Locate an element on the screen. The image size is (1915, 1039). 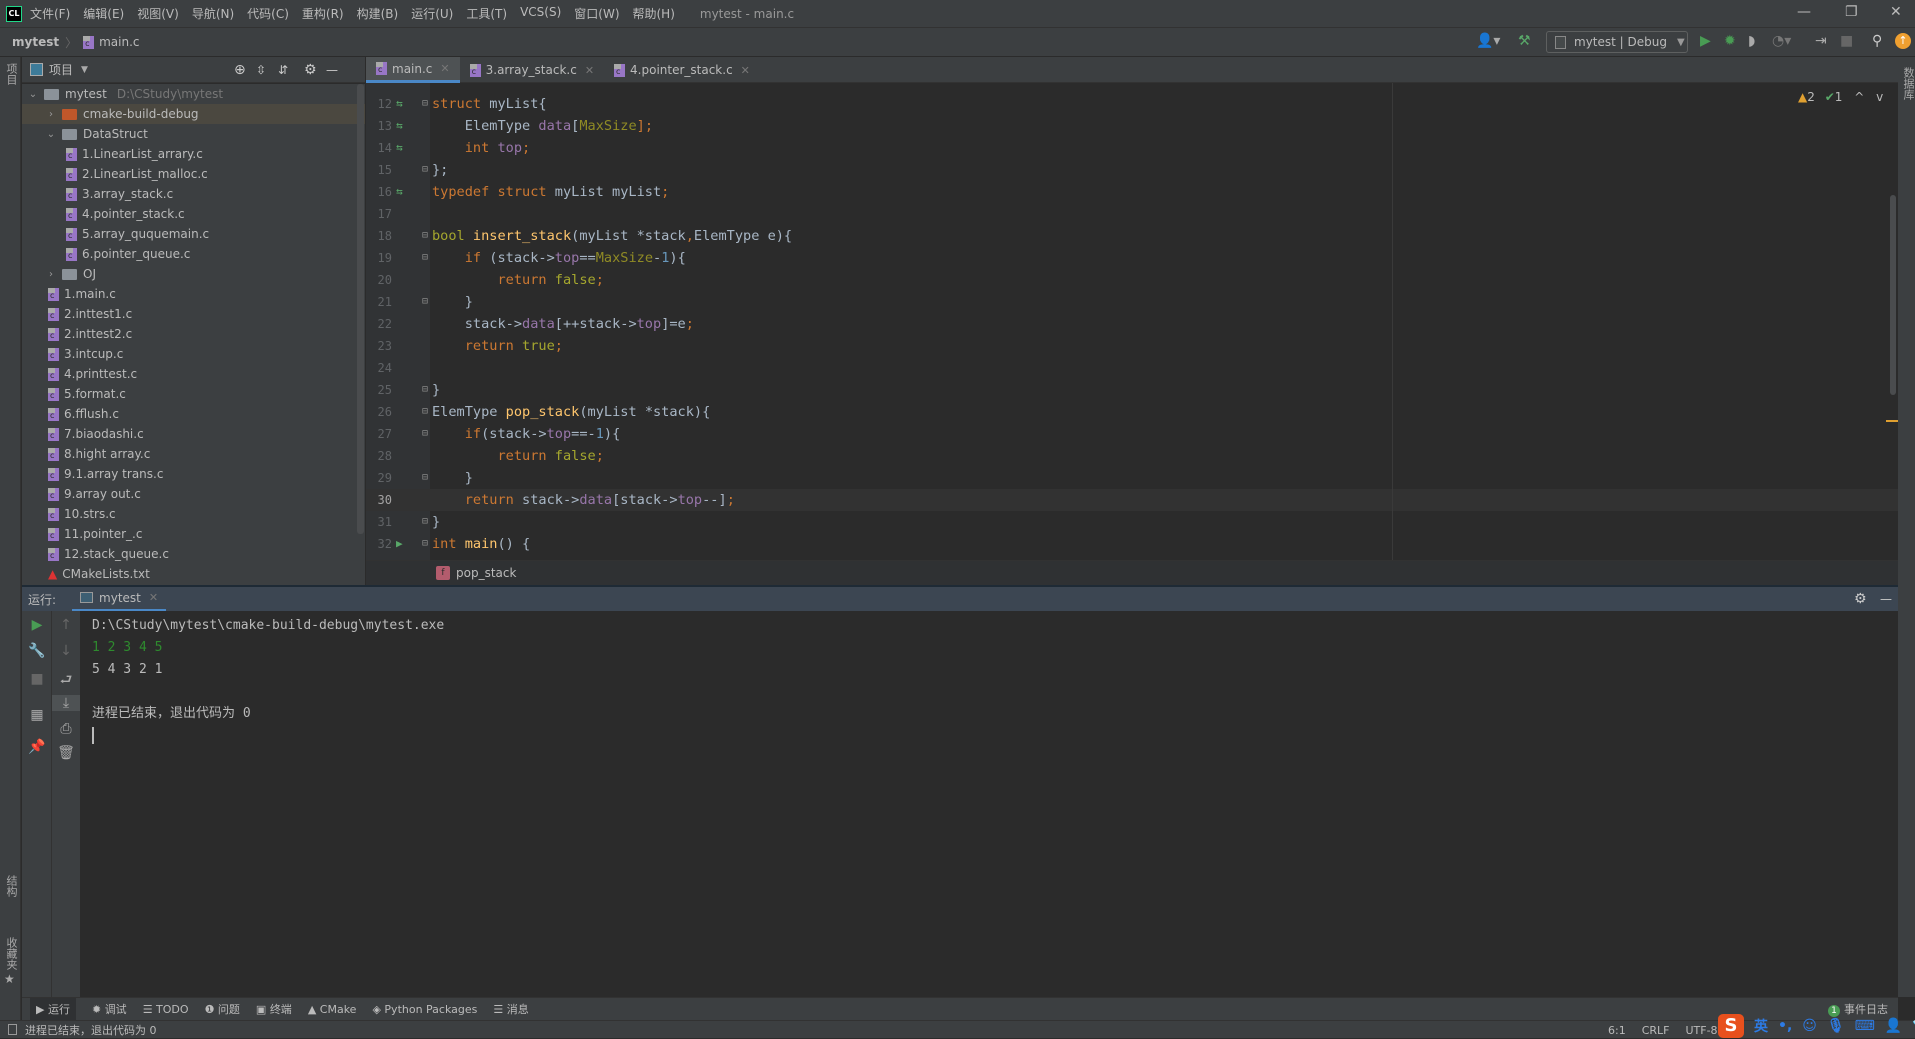
code-line: 22 stack->data[++stack->top]=e; is located at coordinates (1132, 324).